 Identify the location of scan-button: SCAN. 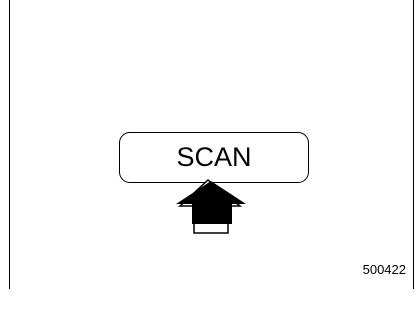
(214, 157).